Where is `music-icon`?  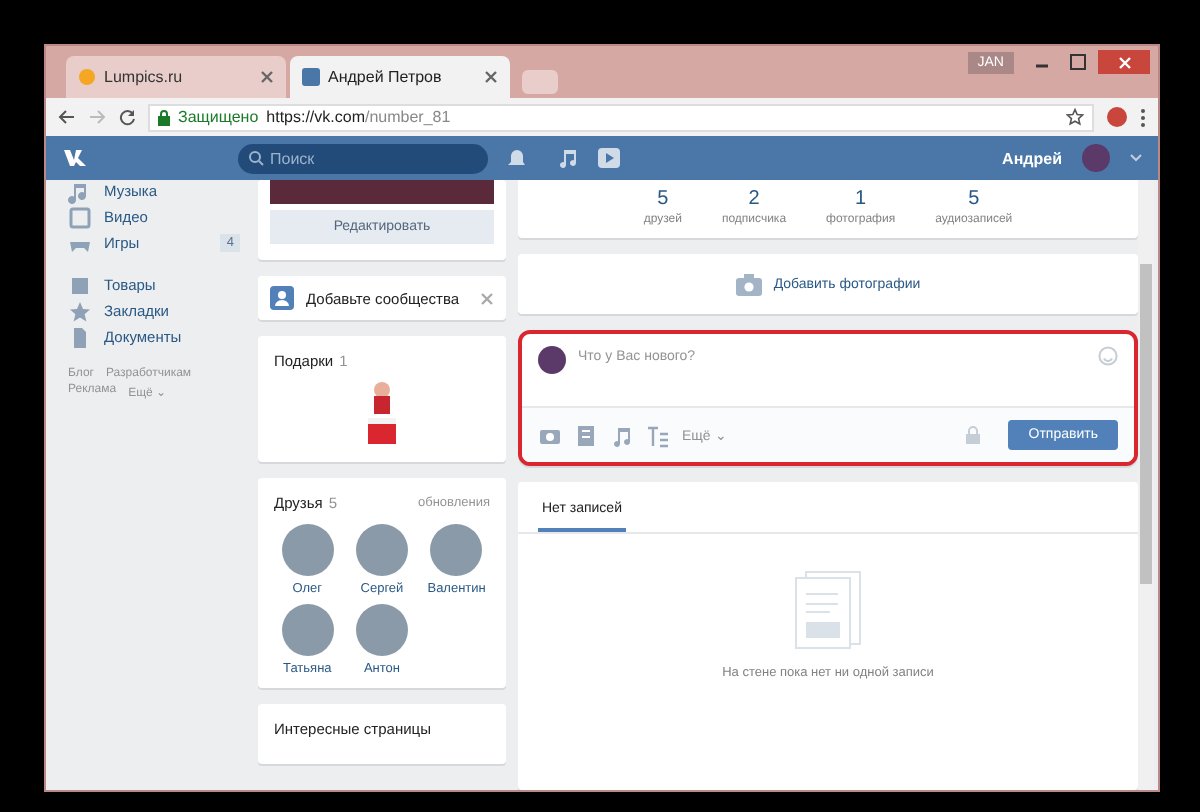
music-icon is located at coordinates (568, 158).